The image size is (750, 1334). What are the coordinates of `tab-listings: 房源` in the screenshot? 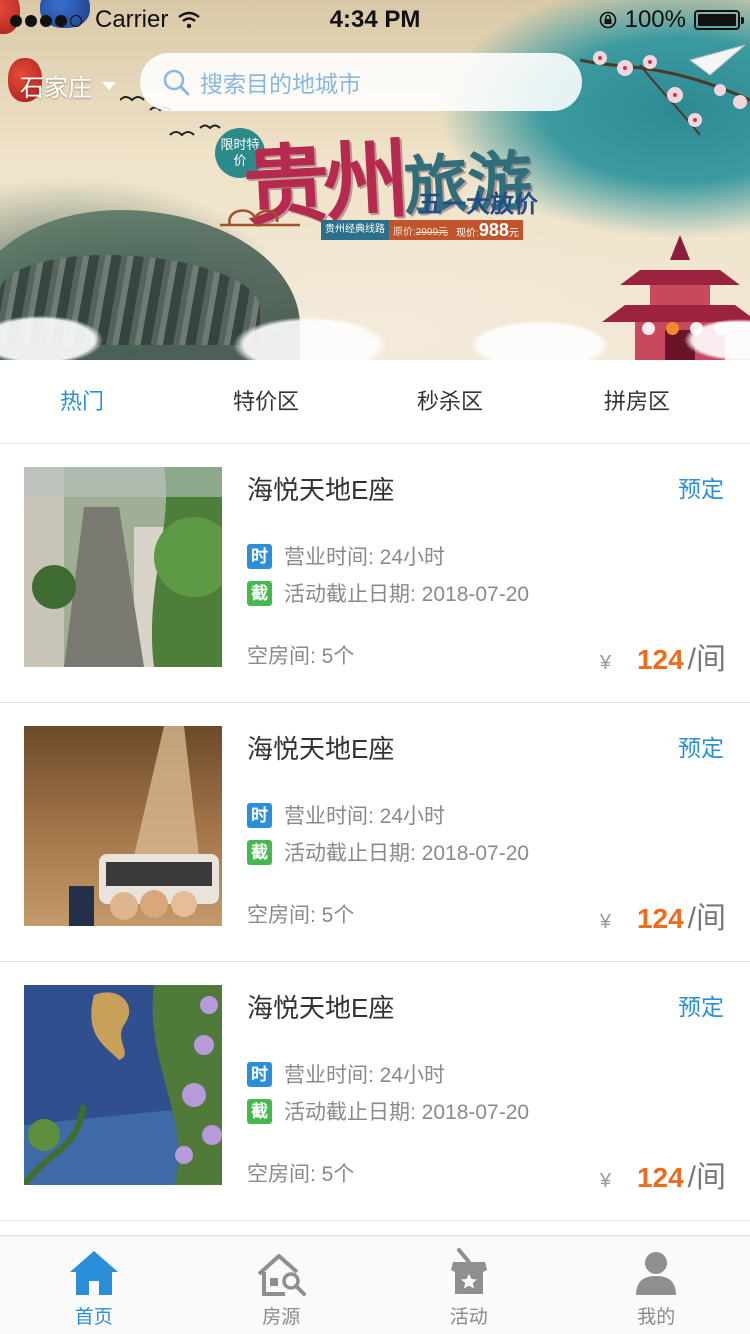 It's located at (282, 1285).